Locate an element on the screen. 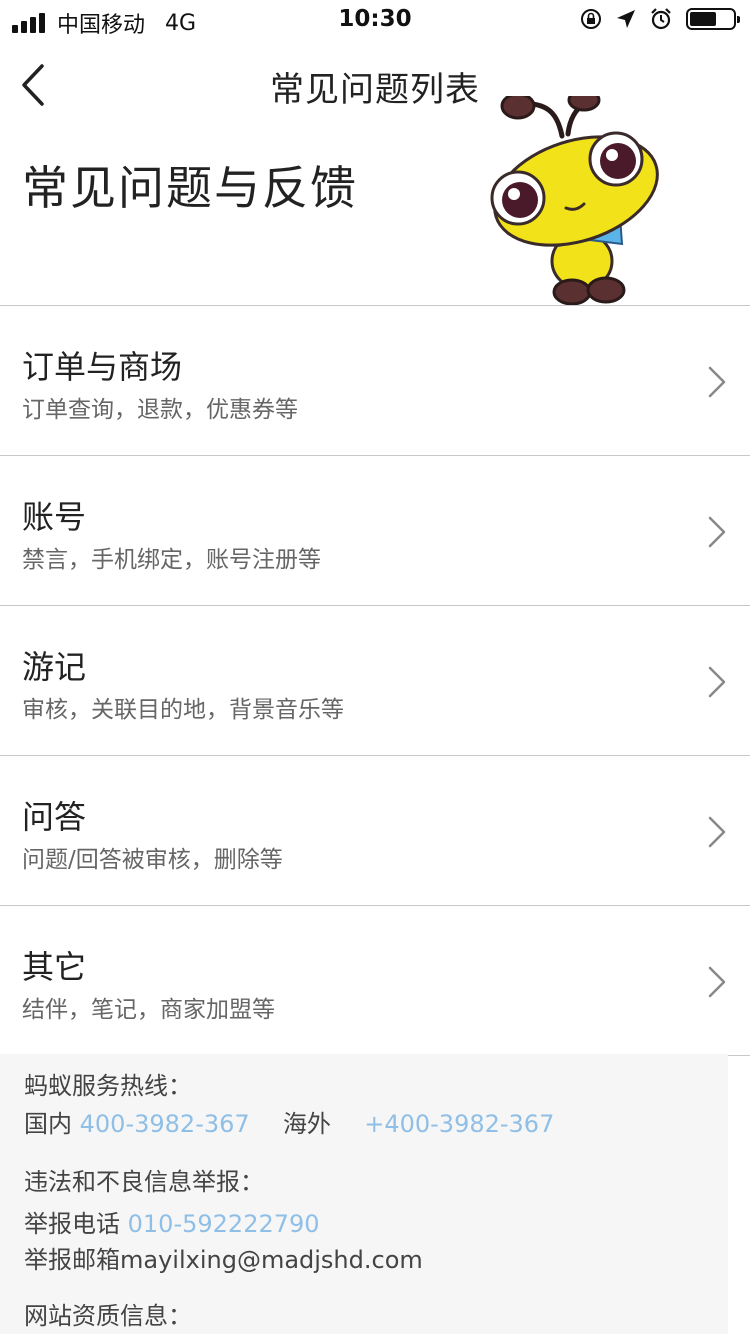 Image resolution: width=750 pixels, height=1334 pixels. report-email: 举报邮箱mayilxing@madjshd.com is located at coordinates (223, 1260).